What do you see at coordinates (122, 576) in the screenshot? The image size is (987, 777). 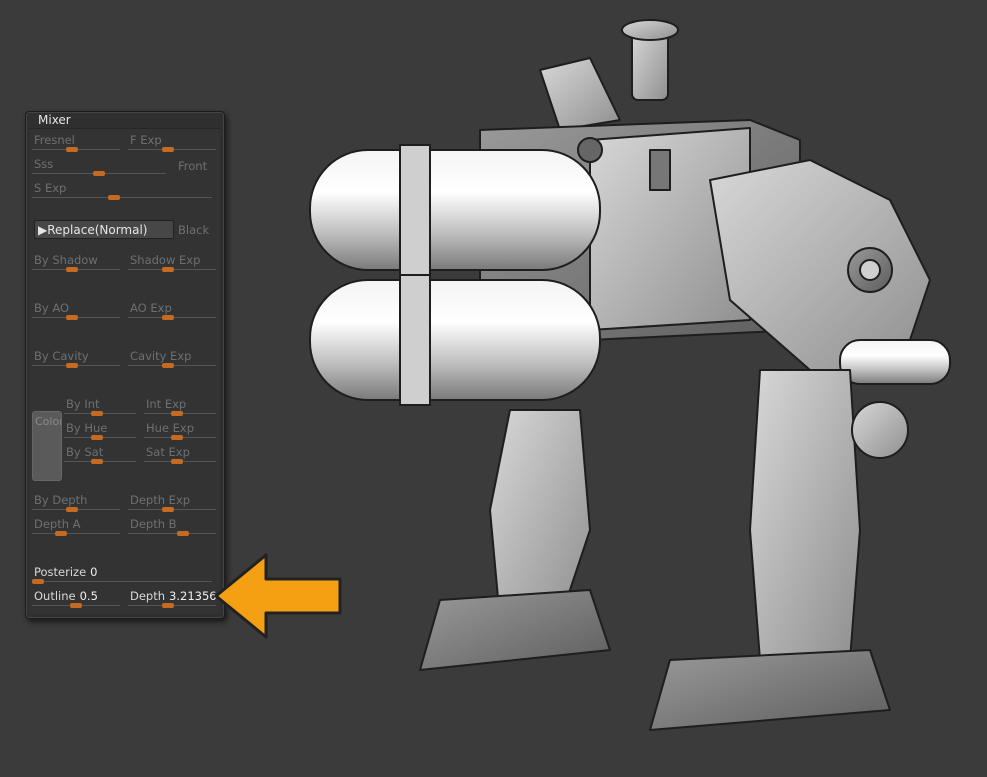 I see `posterize-slider: Posterize 0` at bounding box center [122, 576].